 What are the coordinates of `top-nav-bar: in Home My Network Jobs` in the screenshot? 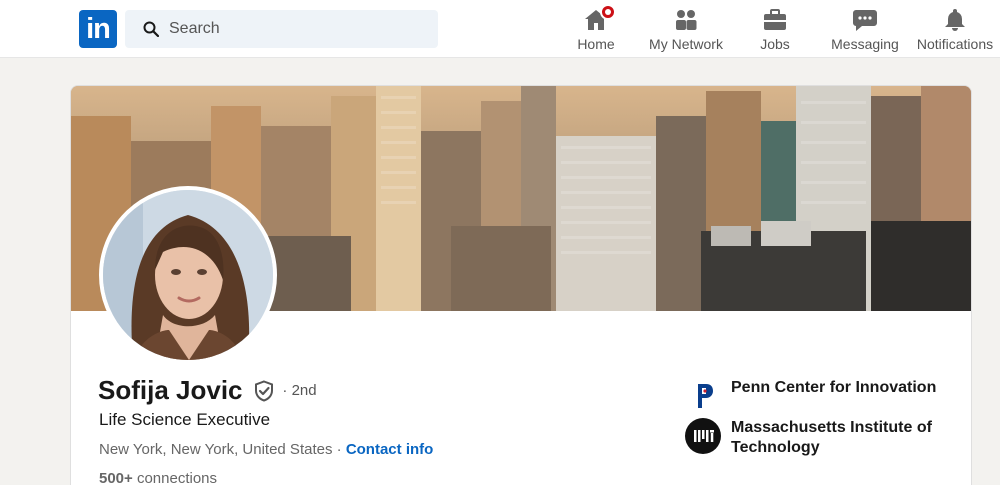 It's located at (500, 29).